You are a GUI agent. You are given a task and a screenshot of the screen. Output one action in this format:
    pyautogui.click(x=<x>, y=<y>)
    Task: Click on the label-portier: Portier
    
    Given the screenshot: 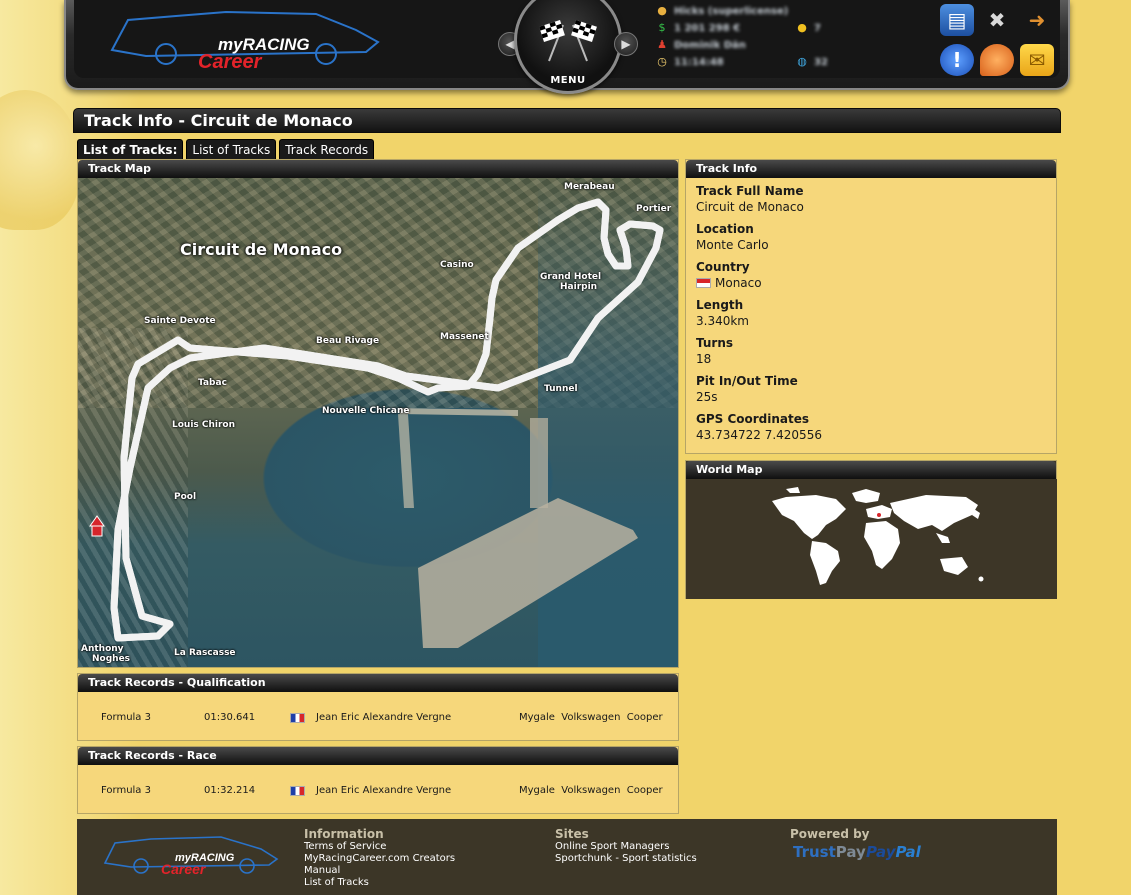 What is the action you would take?
    pyautogui.click(x=654, y=209)
    